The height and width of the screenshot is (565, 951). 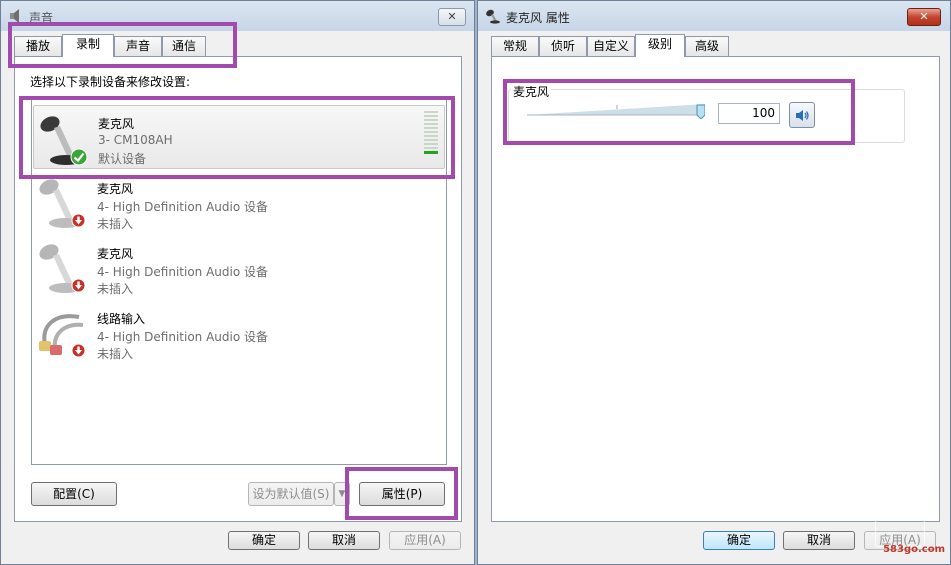 I want to click on level-value-input: 100, so click(x=749, y=113).